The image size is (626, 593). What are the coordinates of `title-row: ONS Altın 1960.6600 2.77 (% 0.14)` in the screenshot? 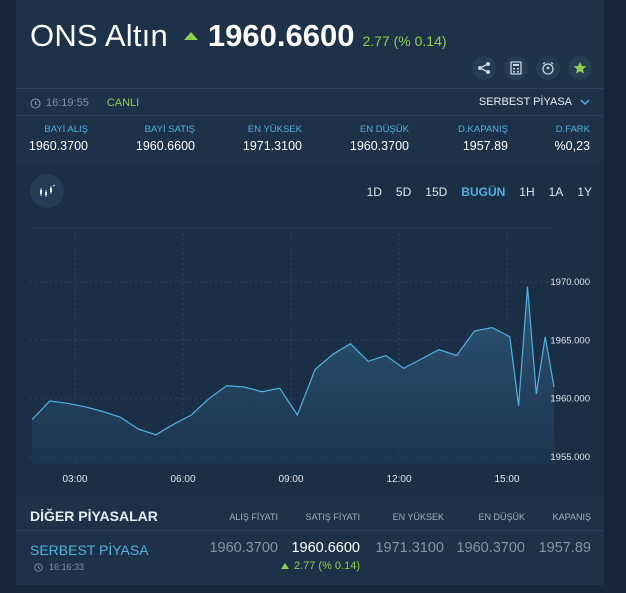 It's located at (238, 36).